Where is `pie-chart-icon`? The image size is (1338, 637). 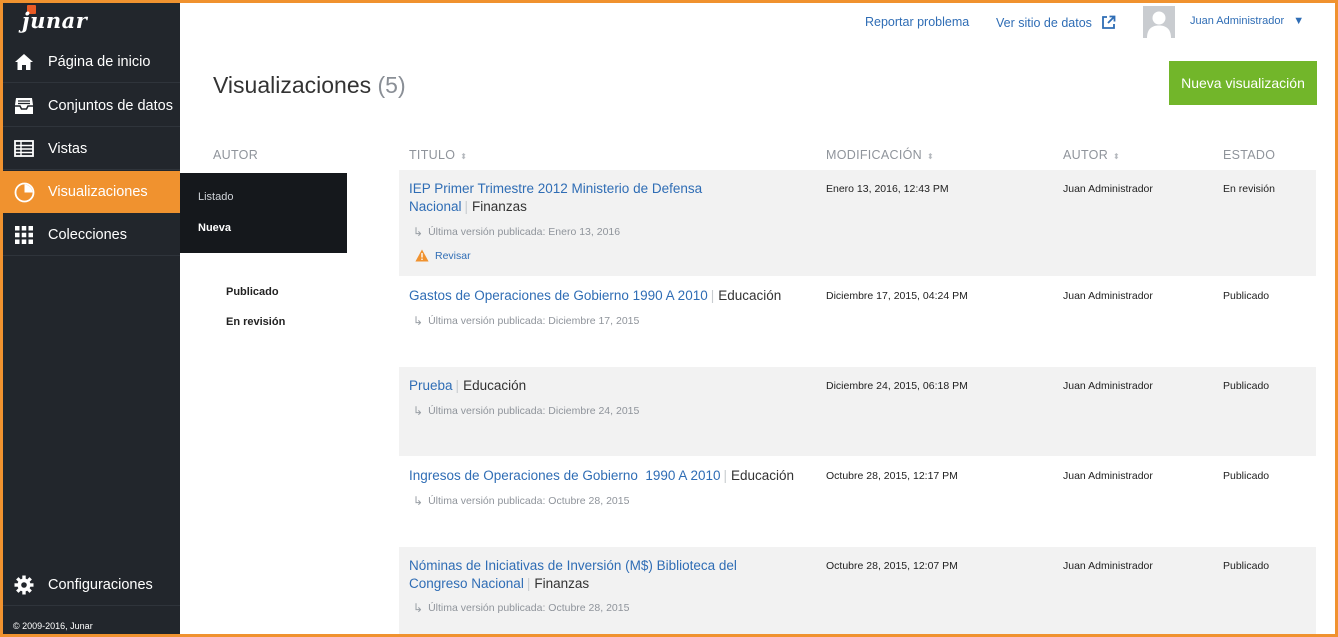
pie-chart-icon is located at coordinates (24, 192).